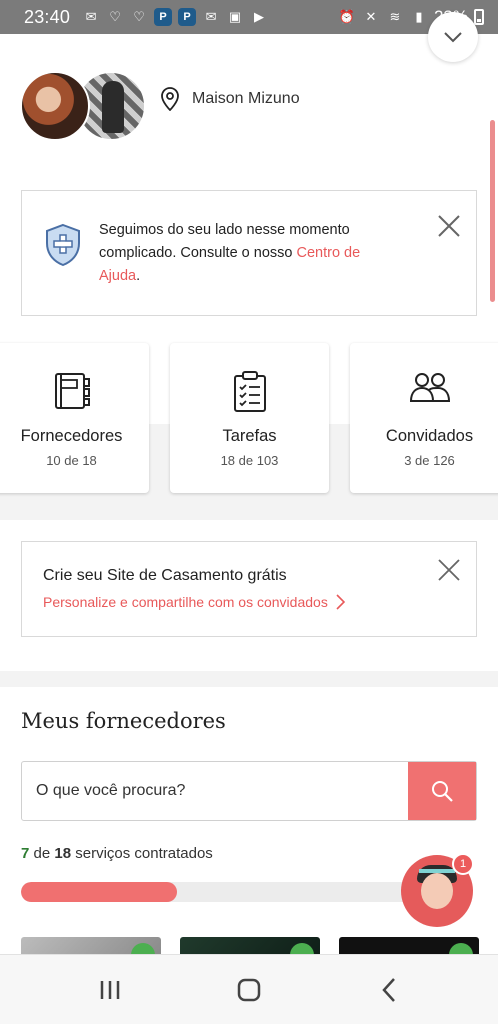 The height and width of the screenshot is (1024, 498). Describe the element at coordinates (175, 17) in the screenshot. I see `notification-icons: ✉ ♡ ♡ P P ✉ ▣ ▶` at that location.